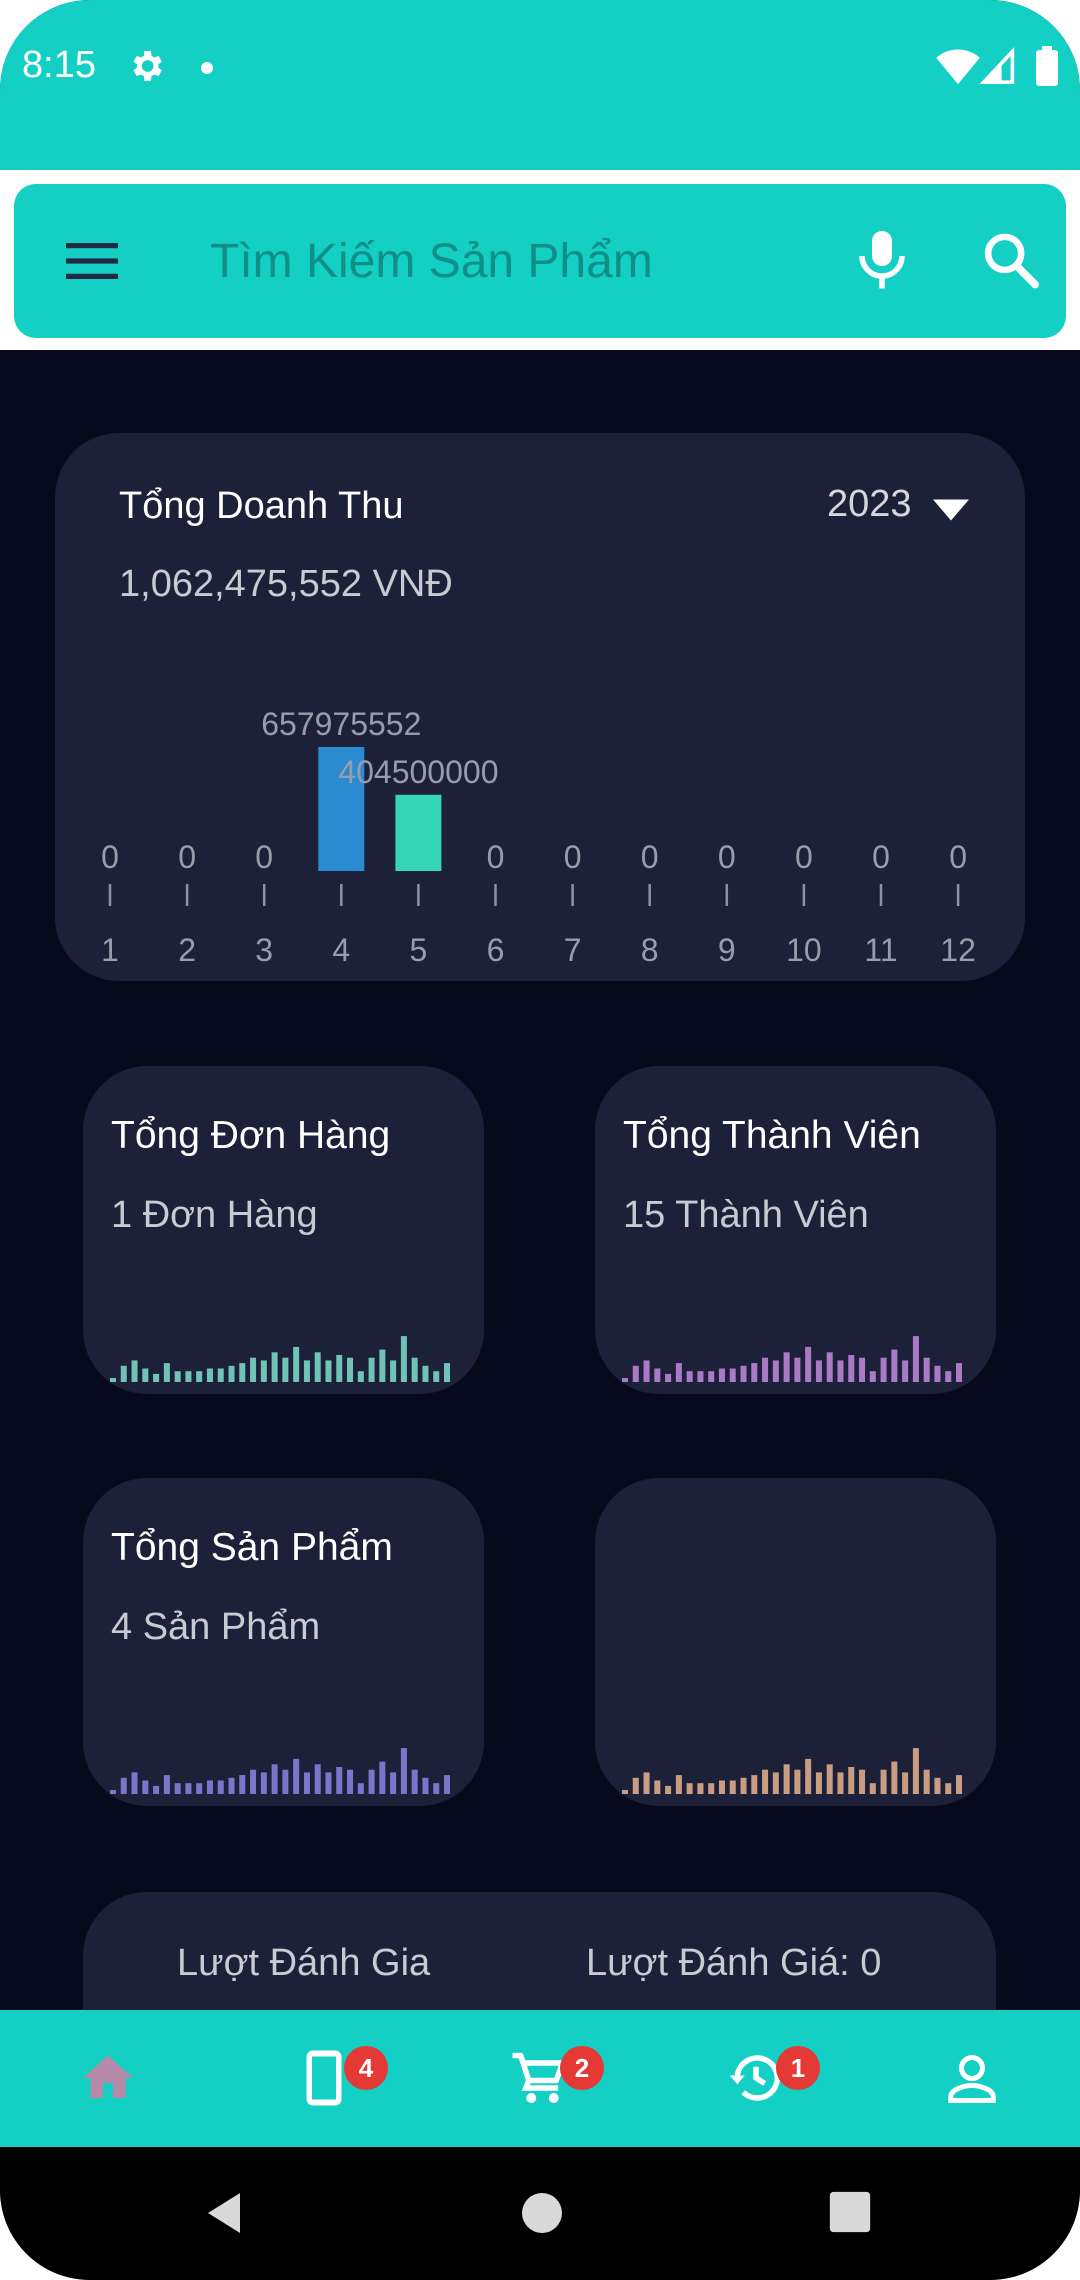 The width and height of the screenshot is (1080, 2280). I want to click on members-card: Tổng Thành Viên 15 Thành Viên, so click(795, 1230).